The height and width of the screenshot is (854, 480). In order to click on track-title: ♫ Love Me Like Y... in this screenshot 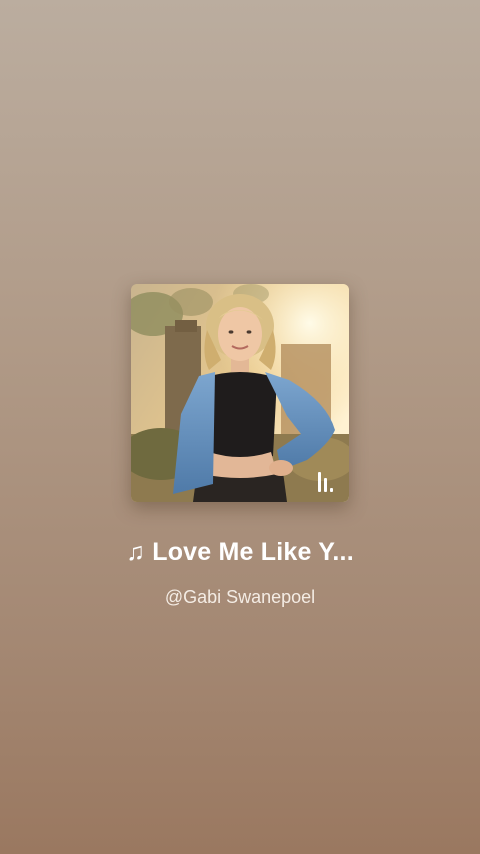, I will do `click(240, 552)`.